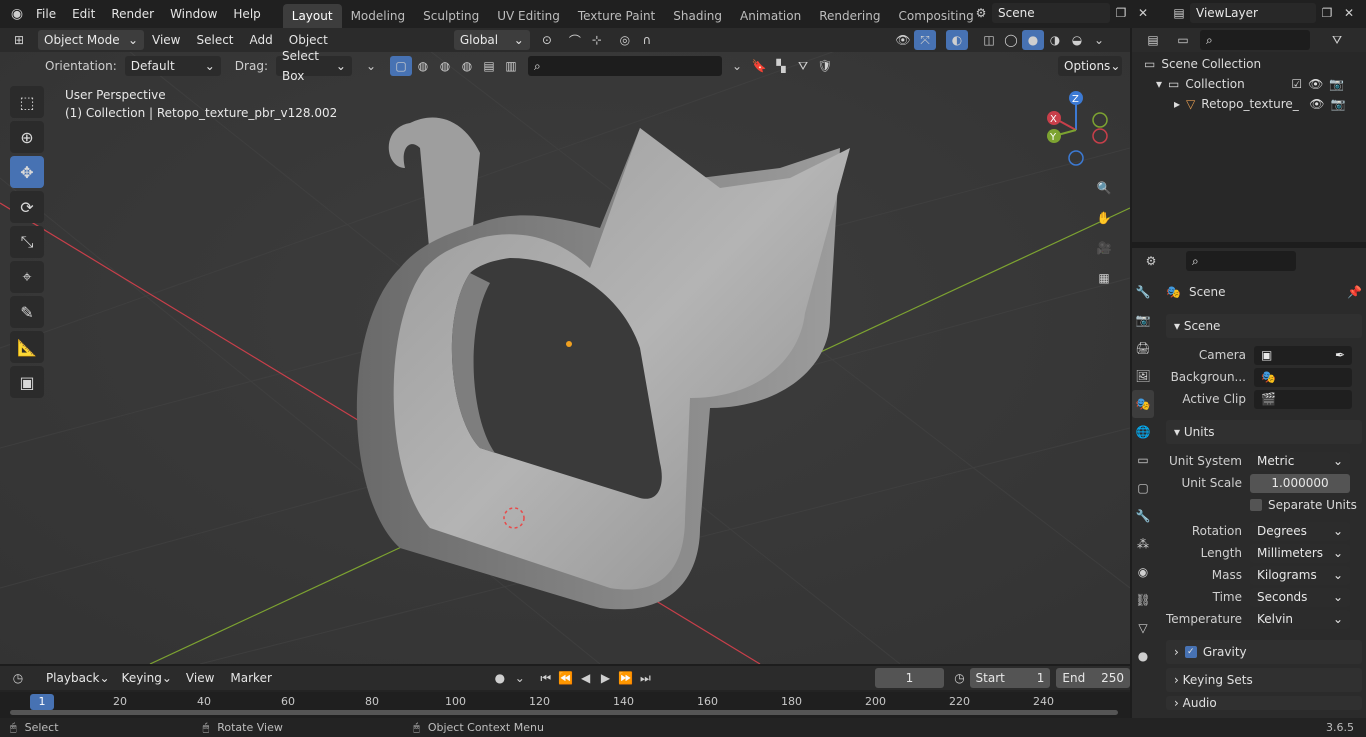  Describe the element at coordinates (1177, 104) in the screenshot. I see `chevron-right-icon: ▸` at that location.